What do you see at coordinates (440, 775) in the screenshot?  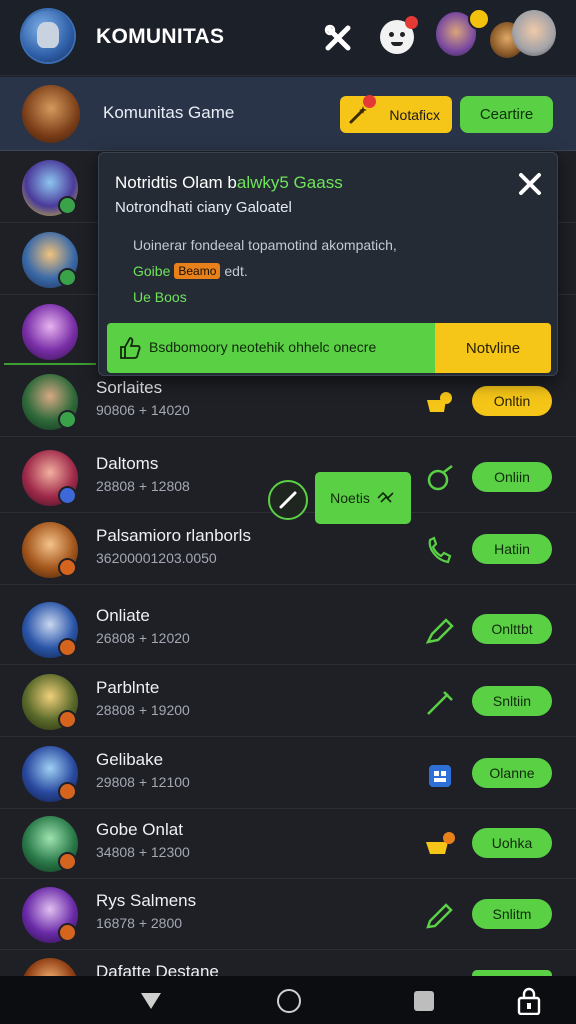 I see `calendar-icon` at bounding box center [440, 775].